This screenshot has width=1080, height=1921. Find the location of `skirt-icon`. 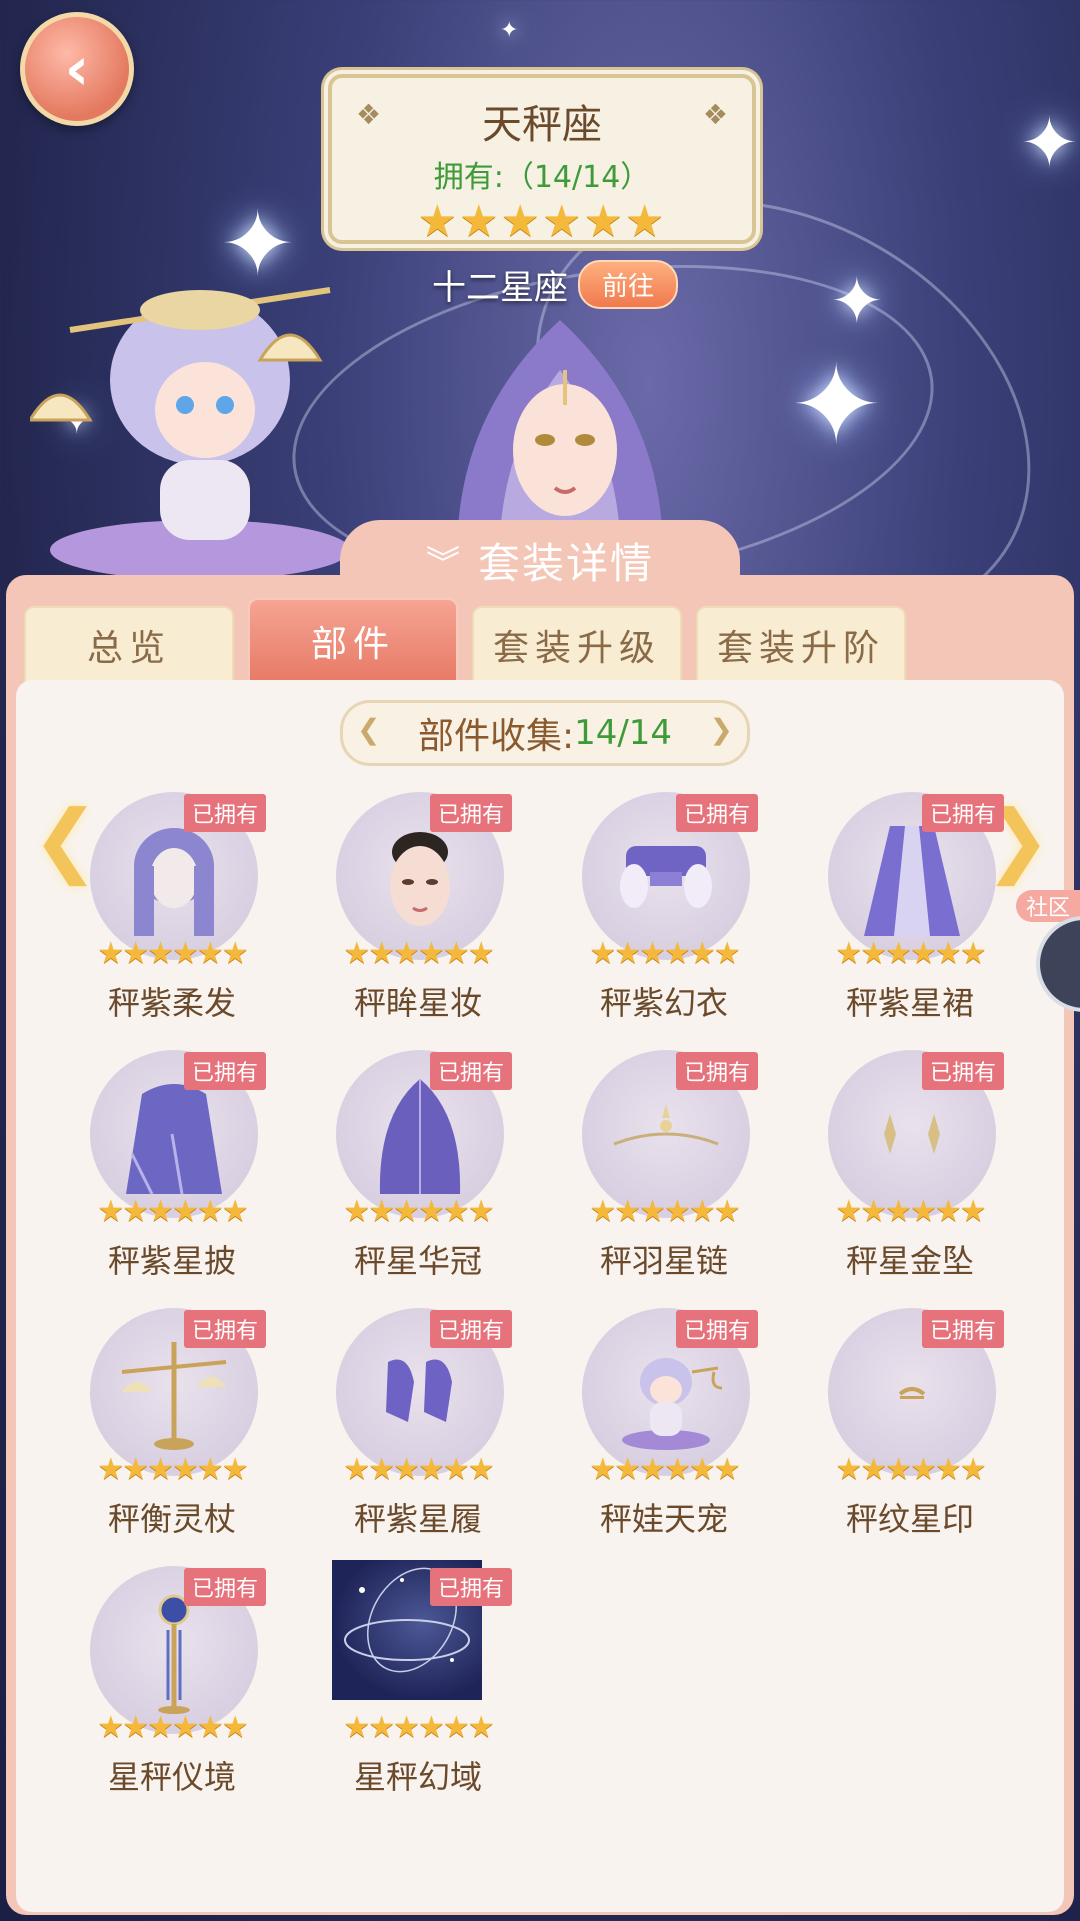

skirt-icon is located at coordinates (912, 881).